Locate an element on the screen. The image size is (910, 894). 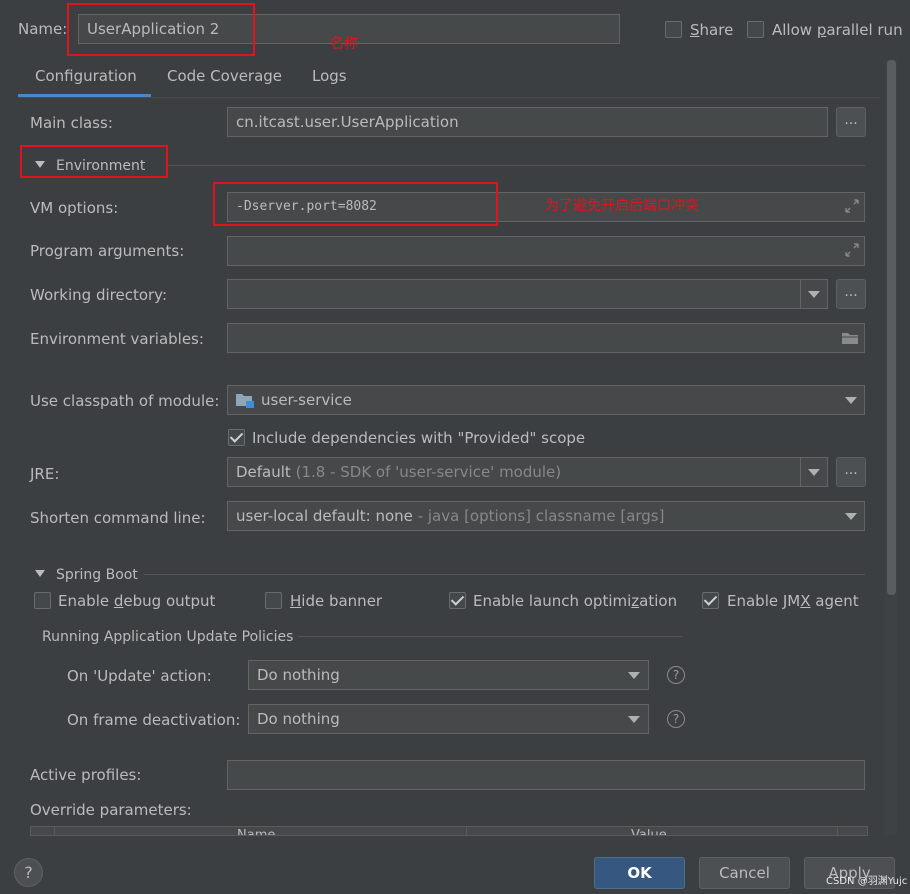
annotation-box-vm-options is located at coordinates (355, 204).